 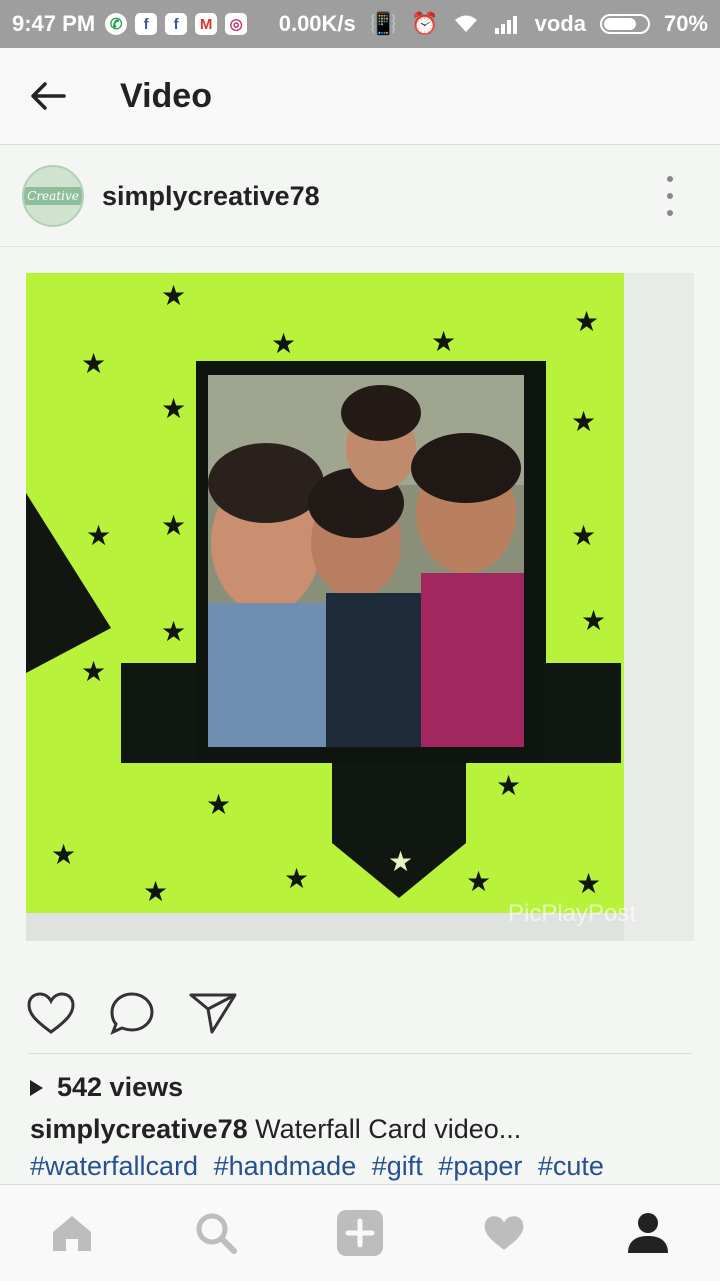 What do you see at coordinates (383, 23) in the screenshot?
I see `vibrate-icon: 📳` at bounding box center [383, 23].